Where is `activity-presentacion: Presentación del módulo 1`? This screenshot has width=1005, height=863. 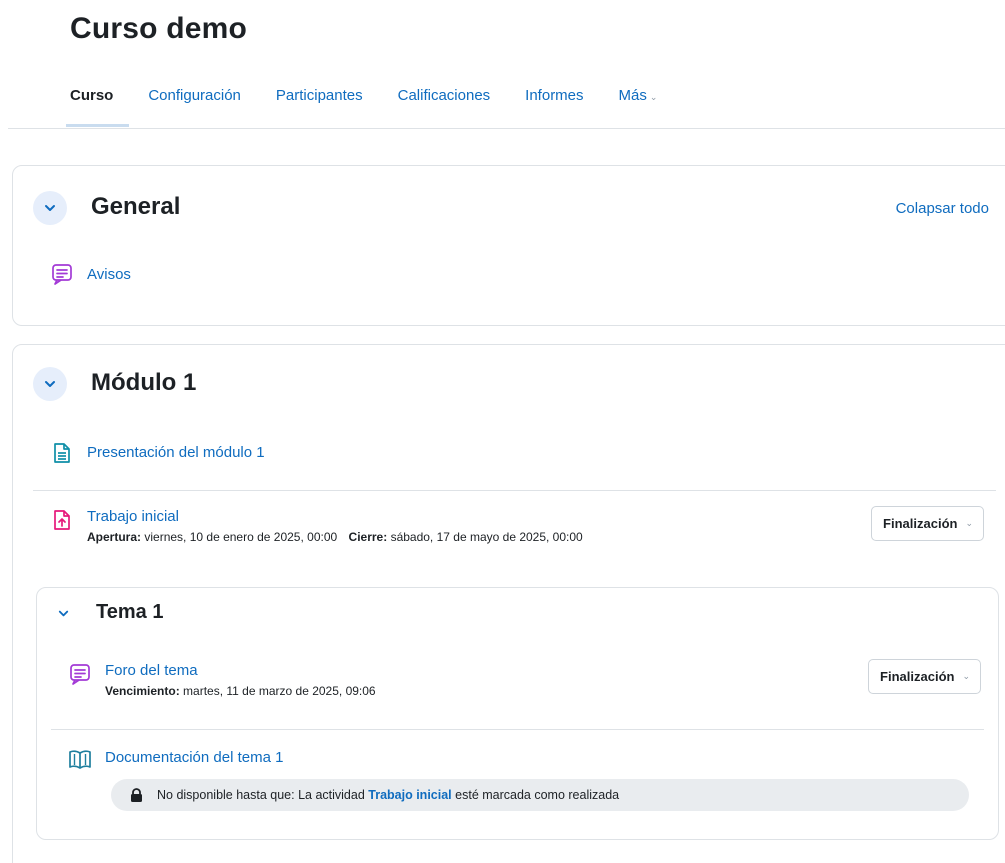
activity-presentacion: Presentación del módulo 1 is located at coordinates (157, 453).